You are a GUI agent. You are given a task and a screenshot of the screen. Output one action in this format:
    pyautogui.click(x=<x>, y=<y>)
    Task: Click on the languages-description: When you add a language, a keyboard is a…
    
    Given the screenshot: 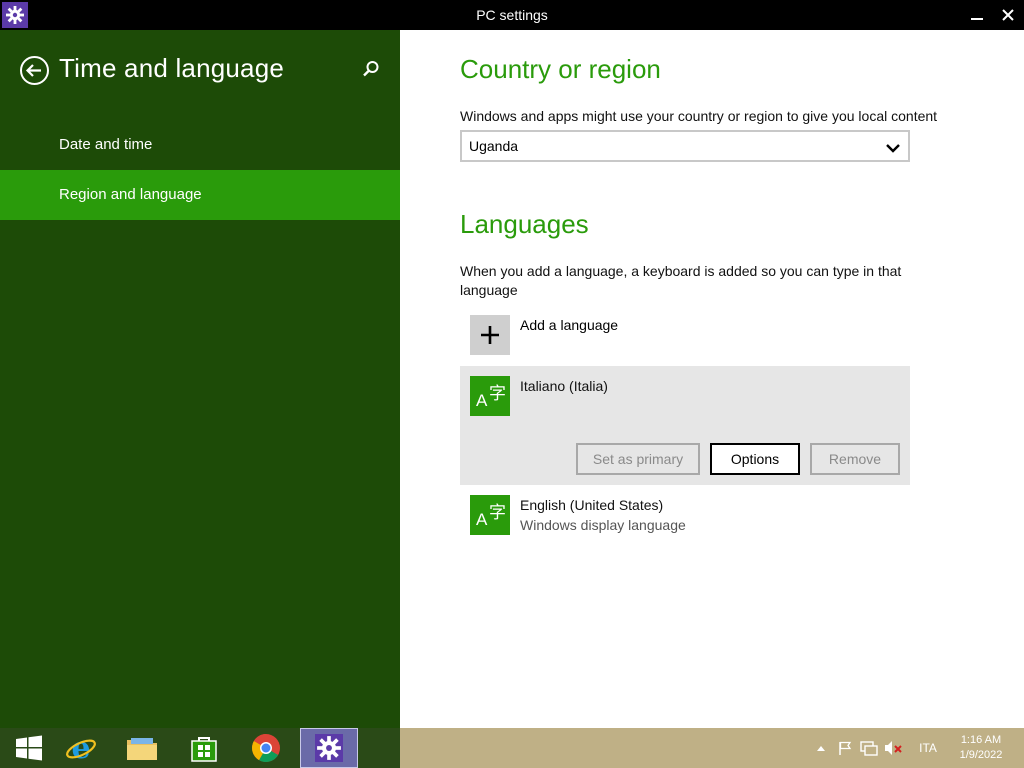 What is the action you would take?
    pyautogui.click(x=681, y=280)
    